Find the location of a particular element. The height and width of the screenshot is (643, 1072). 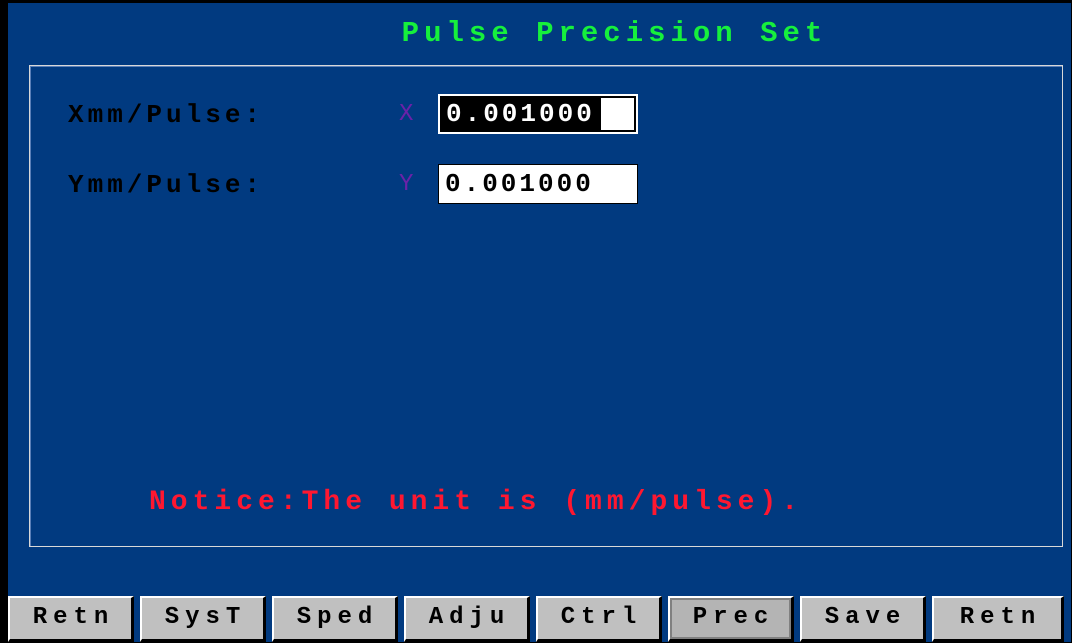

y-axis-letter: Y is located at coordinates (406, 184).